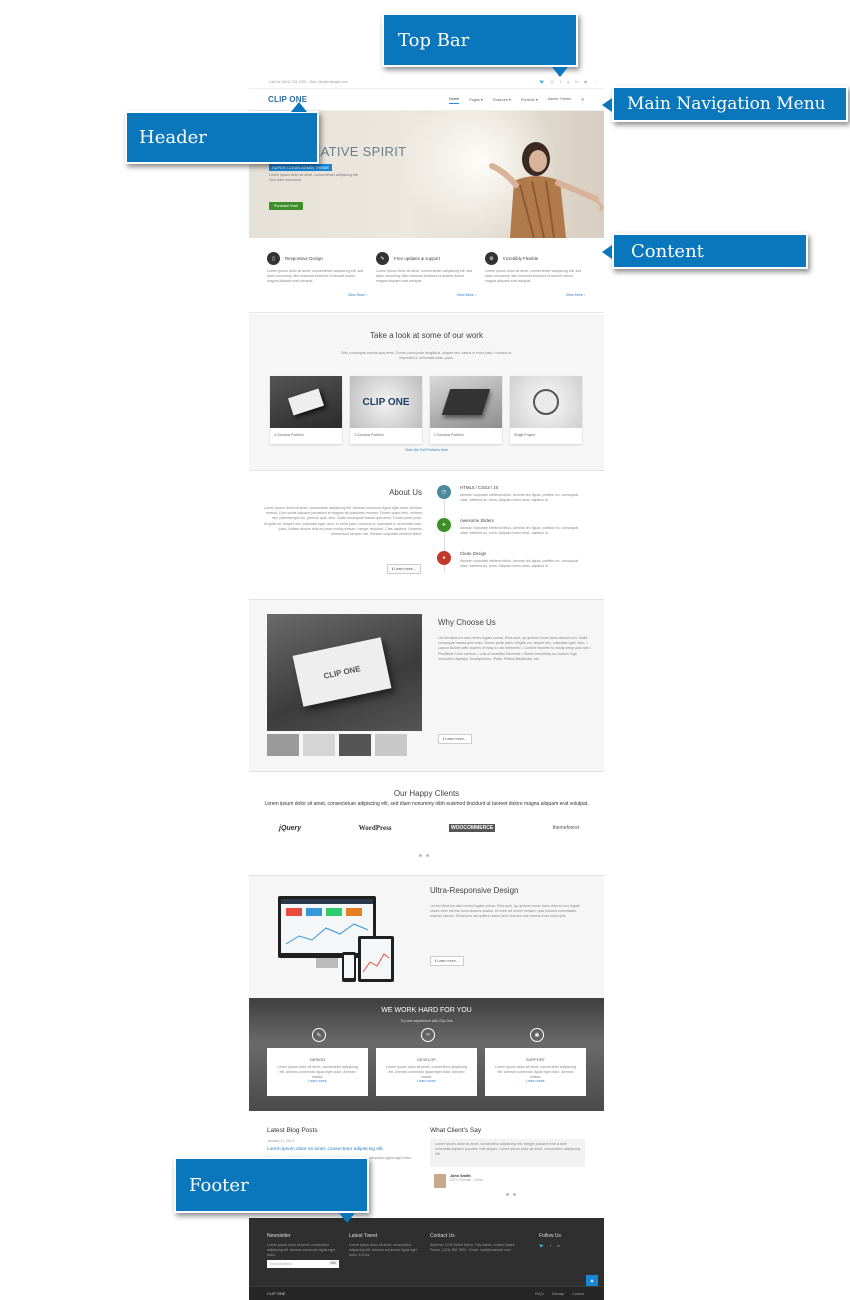 This screenshot has height=1300, width=850. What do you see at coordinates (303, 1264) in the screenshot?
I see `newsletter-email-input: Email Address Go!` at bounding box center [303, 1264].